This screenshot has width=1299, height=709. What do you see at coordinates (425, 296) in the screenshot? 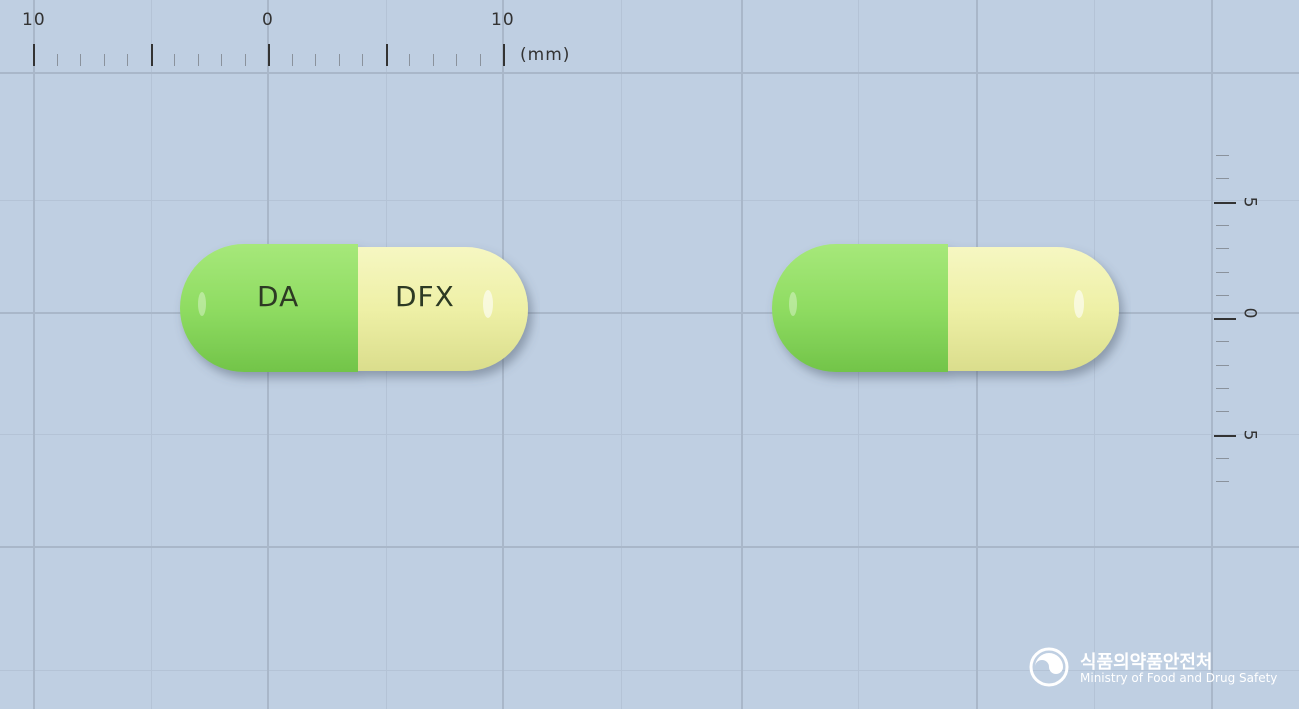
I see `capsule-imprint-right: DFX` at bounding box center [425, 296].